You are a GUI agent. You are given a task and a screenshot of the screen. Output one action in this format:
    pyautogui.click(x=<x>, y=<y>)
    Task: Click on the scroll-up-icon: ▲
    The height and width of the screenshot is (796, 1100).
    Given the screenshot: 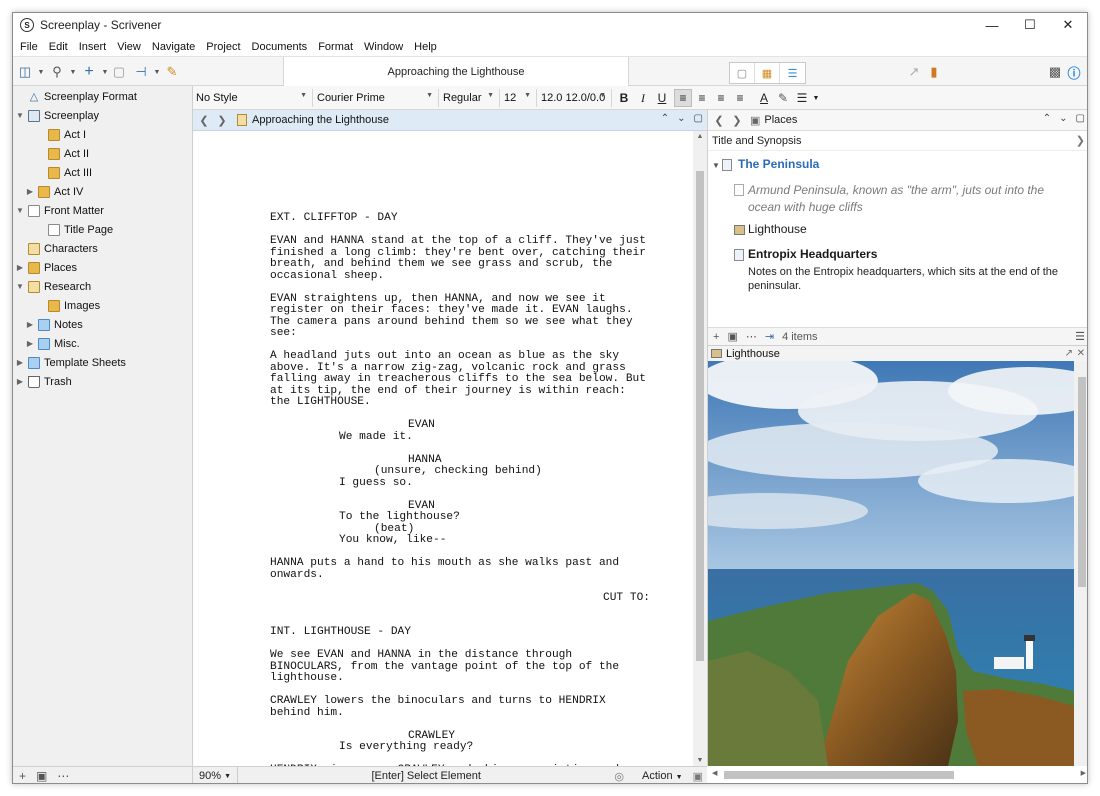 What is the action you would take?
    pyautogui.click(x=700, y=136)
    